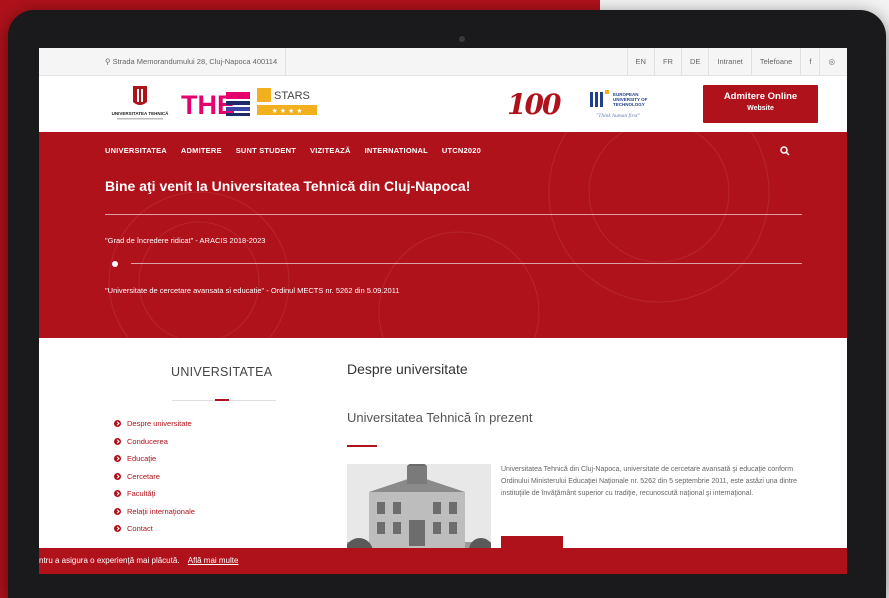 The image size is (889, 598). What do you see at coordinates (532, 542) in the screenshot?
I see `read-more-button` at bounding box center [532, 542].